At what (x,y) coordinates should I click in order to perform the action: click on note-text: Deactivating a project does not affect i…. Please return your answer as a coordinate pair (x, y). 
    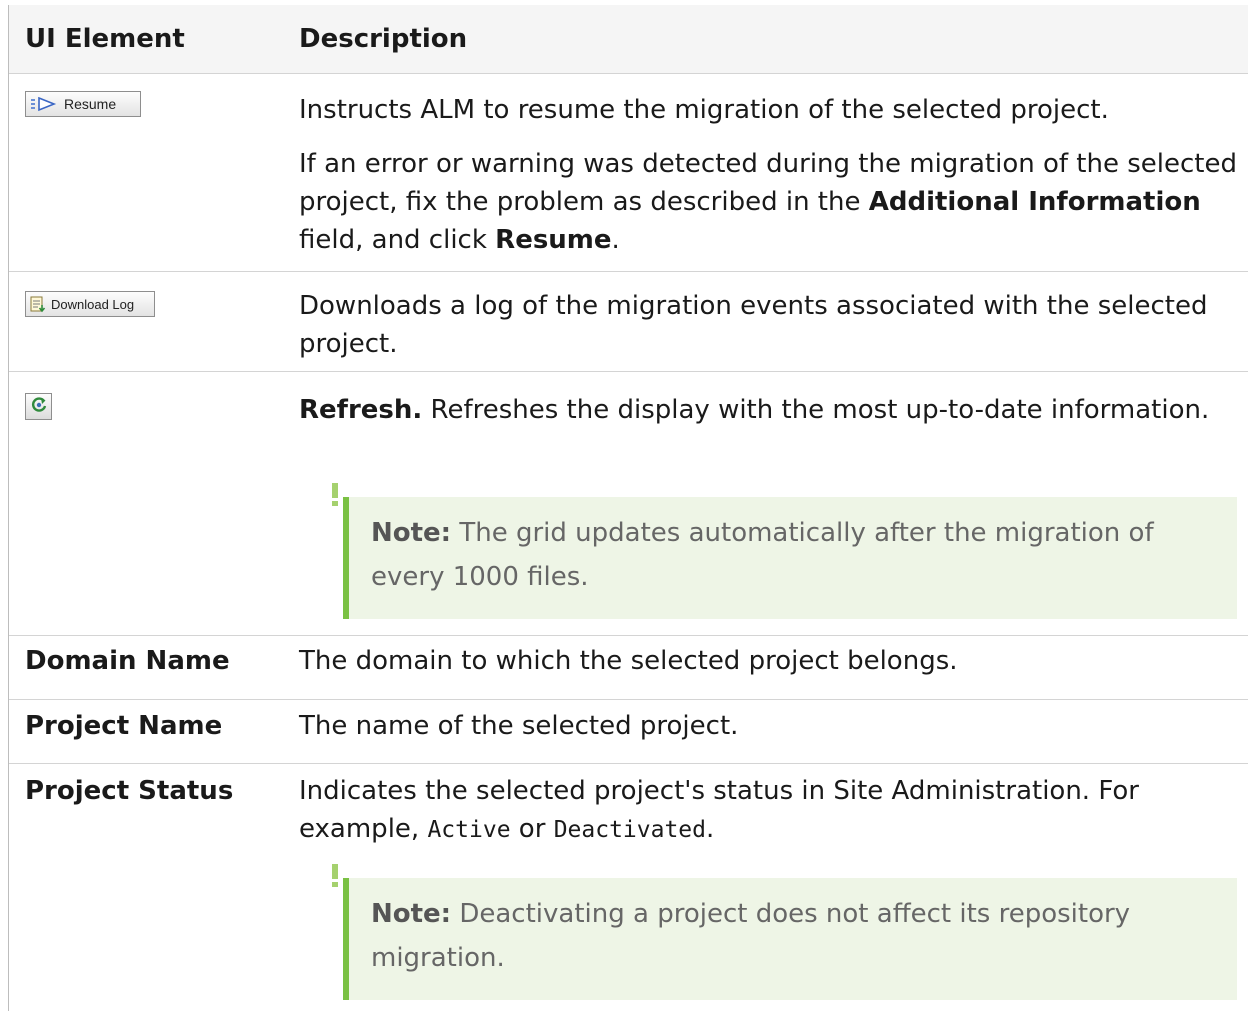
    Looking at the image, I should click on (751, 936).